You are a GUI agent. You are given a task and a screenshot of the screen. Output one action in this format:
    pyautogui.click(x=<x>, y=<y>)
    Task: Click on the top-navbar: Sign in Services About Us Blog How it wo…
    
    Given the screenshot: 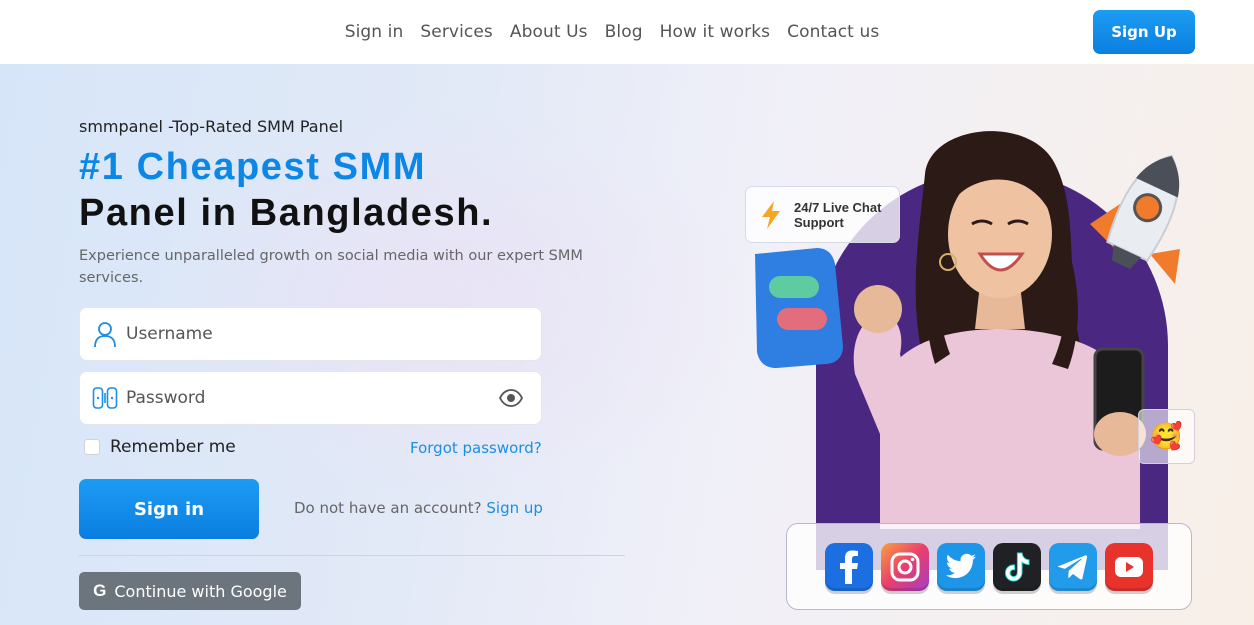 What is the action you would take?
    pyautogui.click(x=627, y=32)
    